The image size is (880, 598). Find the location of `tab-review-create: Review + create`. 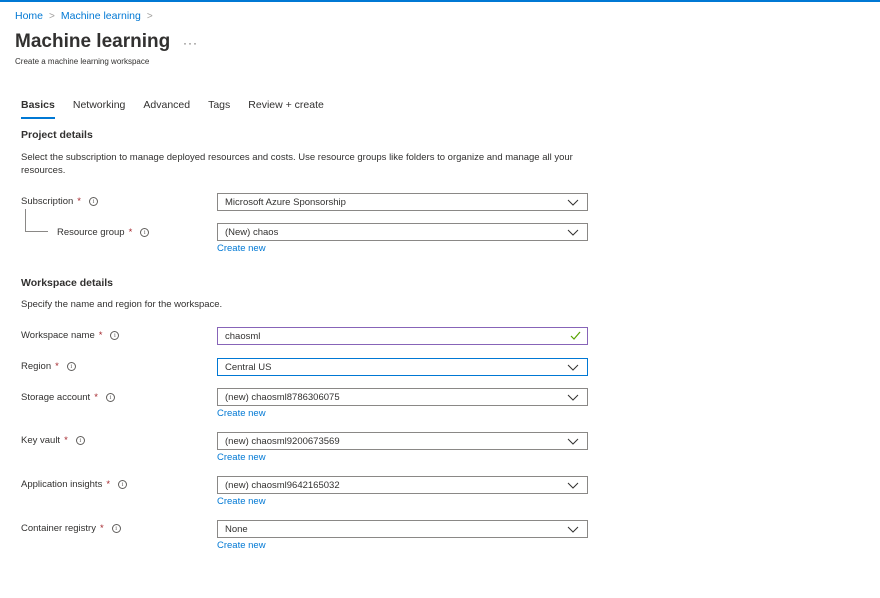

tab-review-create: Review + create is located at coordinates (286, 105).